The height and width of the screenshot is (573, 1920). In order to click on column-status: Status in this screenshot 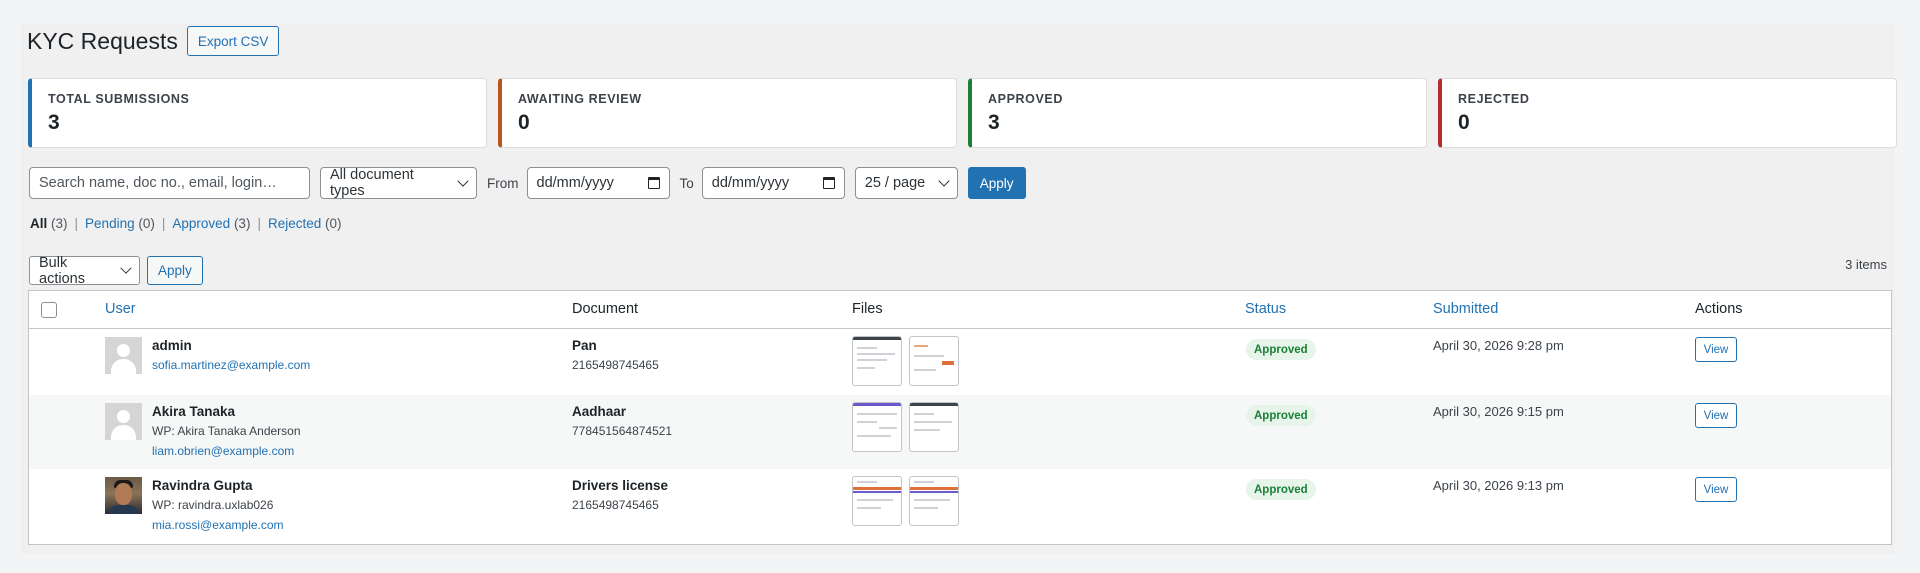, I will do `click(1265, 309)`.